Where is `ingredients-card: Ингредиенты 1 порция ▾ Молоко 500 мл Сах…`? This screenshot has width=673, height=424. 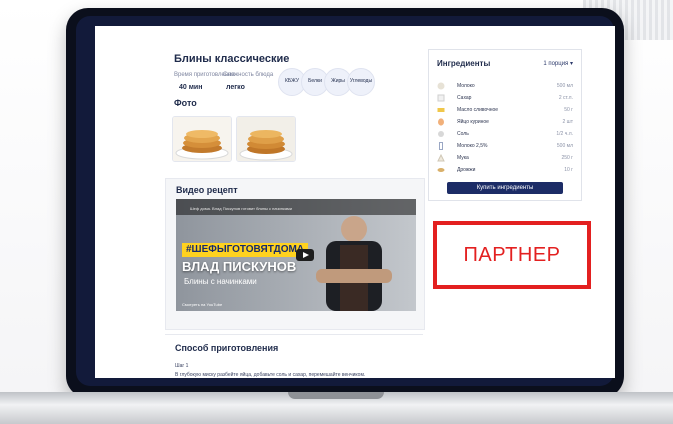 ingredients-card: Ингредиенты 1 порция ▾ Молоко 500 мл Сах… is located at coordinates (505, 125).